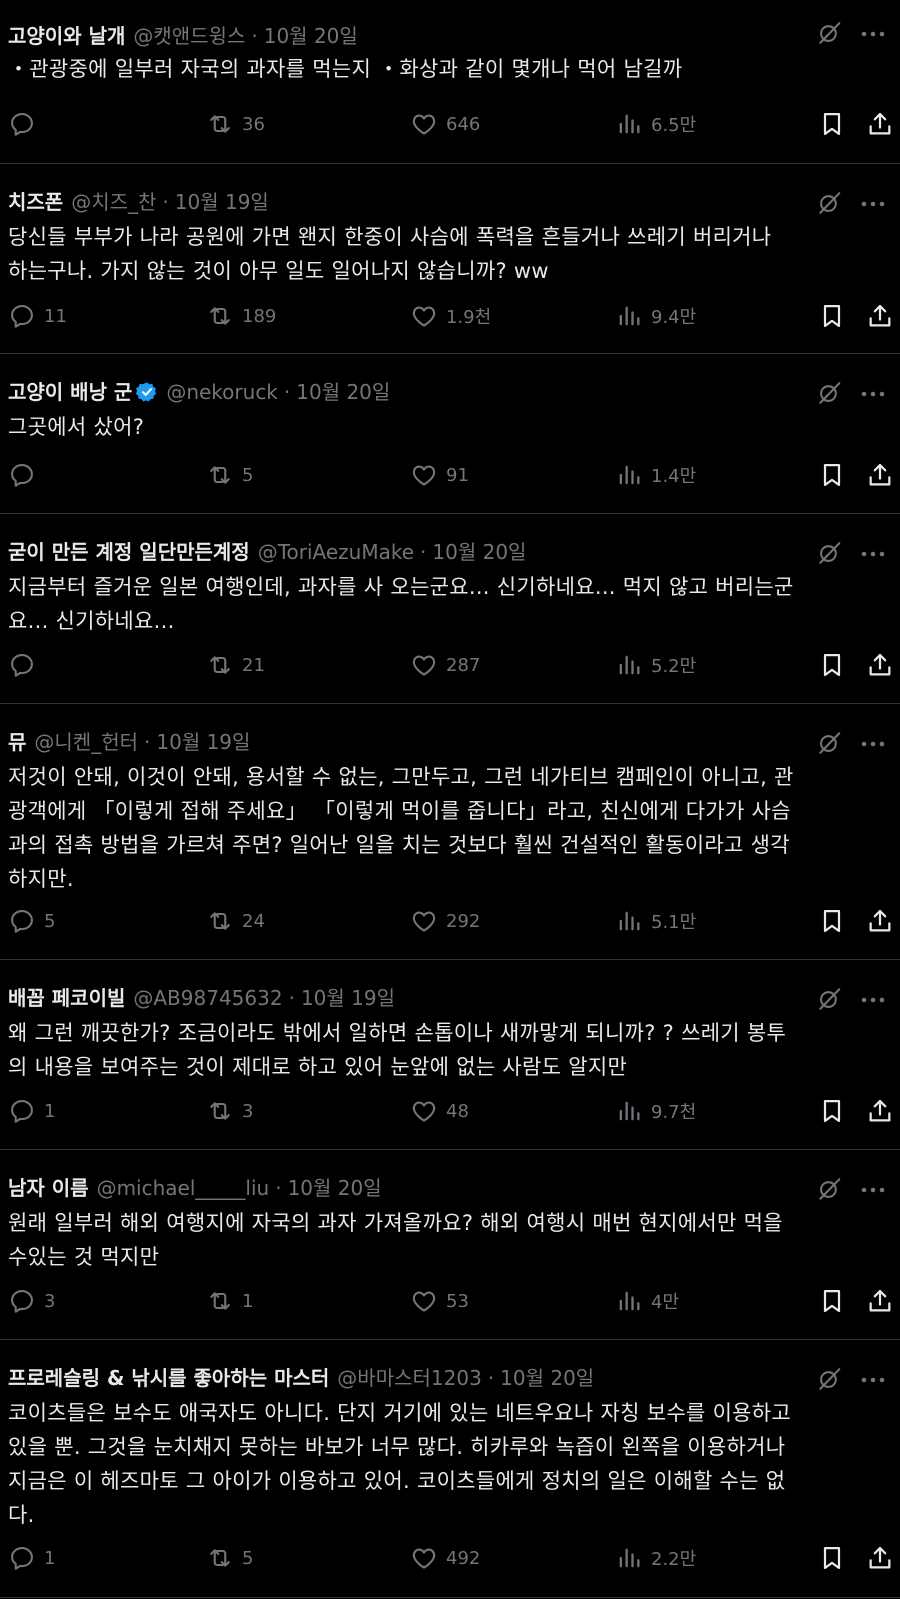 The height and width of the screenshot is (1599, 900). What do you see at coordinates (113, 202) in the screenshot?
I see `author-handle: @치즈_찬` at bounding box center [113, 202].